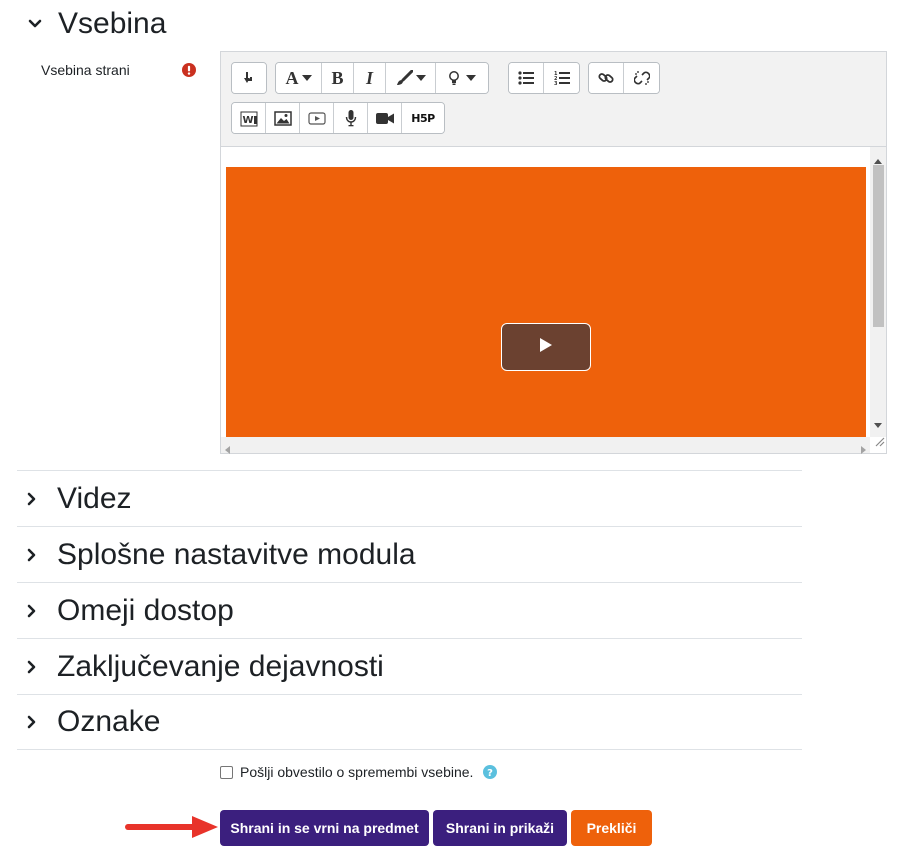 Image resolution: width=910 pixels, height=864 pixels. I want to click on insert-media-button, so click(317, 118).